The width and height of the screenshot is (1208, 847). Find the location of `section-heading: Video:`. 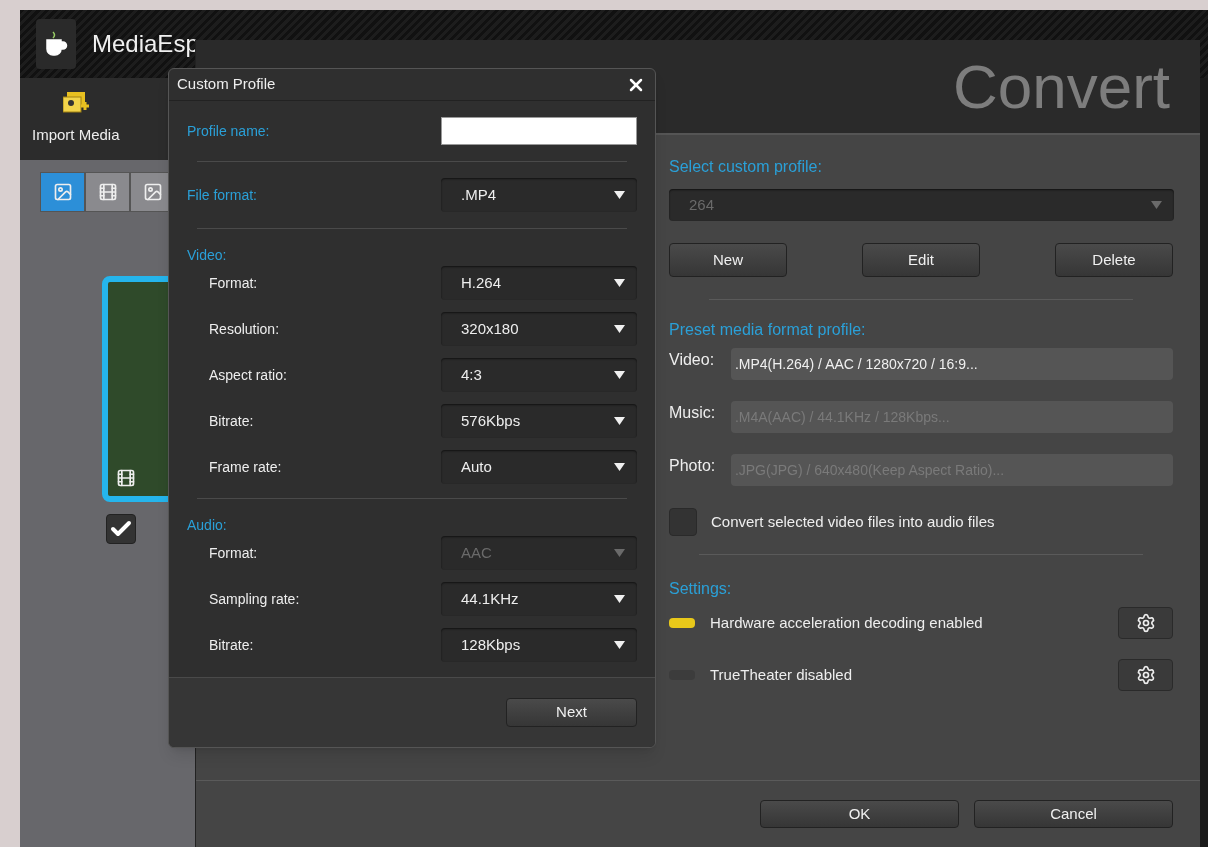

section-heading: Video: is located at coordinates (207, 255).